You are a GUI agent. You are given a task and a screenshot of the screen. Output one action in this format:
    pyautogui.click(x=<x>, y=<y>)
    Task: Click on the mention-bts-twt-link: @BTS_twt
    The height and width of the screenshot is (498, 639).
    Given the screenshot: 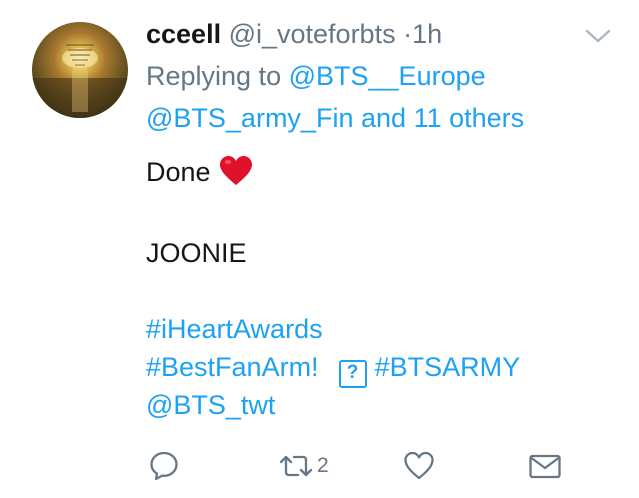 What is the action you would take?
    pyautogui.click(x=210, y=405)
    